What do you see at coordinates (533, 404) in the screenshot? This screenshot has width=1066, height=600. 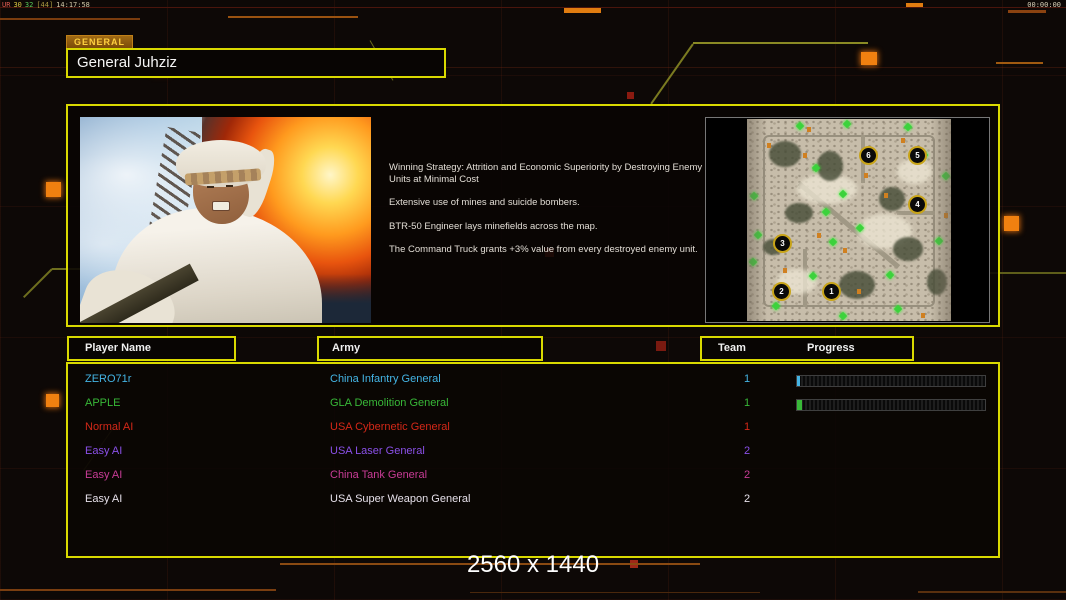 I see `table-row: APPLE GLA Demolition General 1` at bounding box center [533, 404].